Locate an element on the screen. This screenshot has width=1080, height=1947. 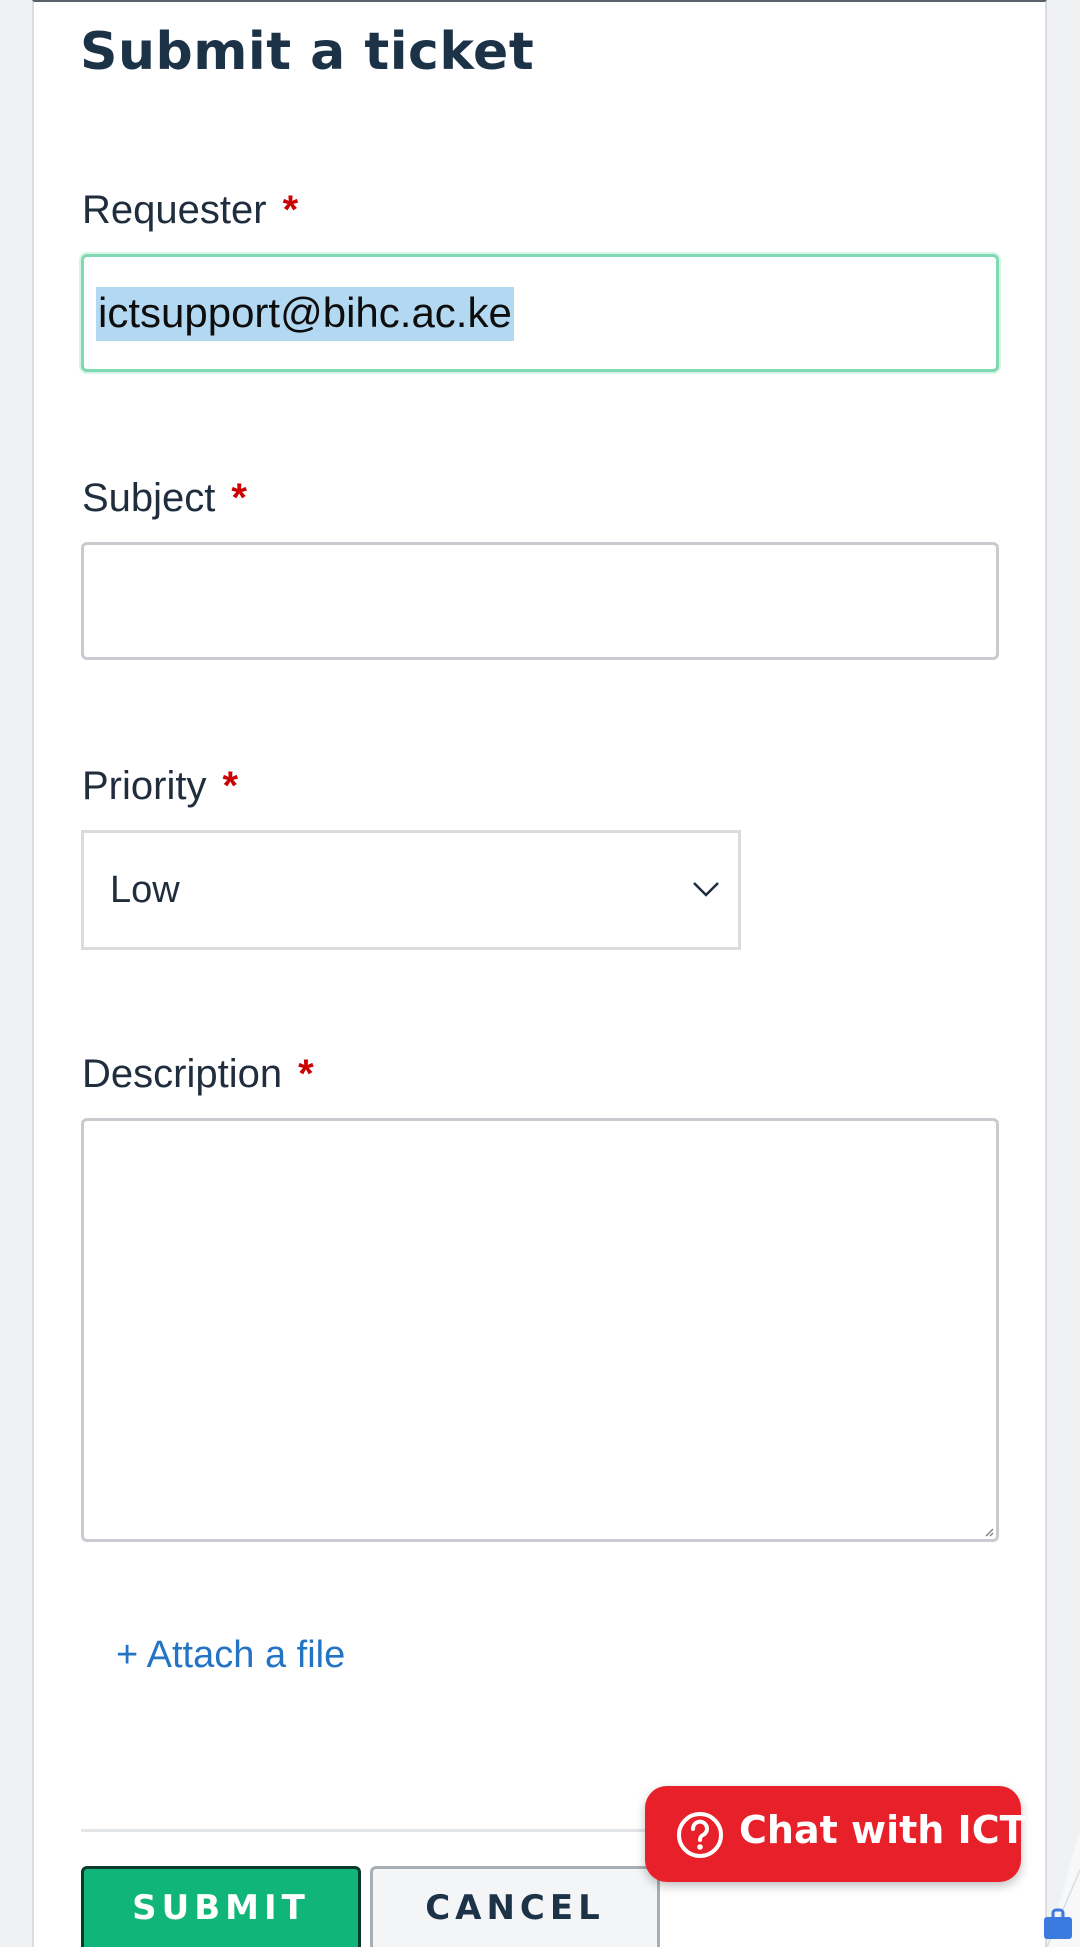
subject-input is located at coordinates (540, 601).